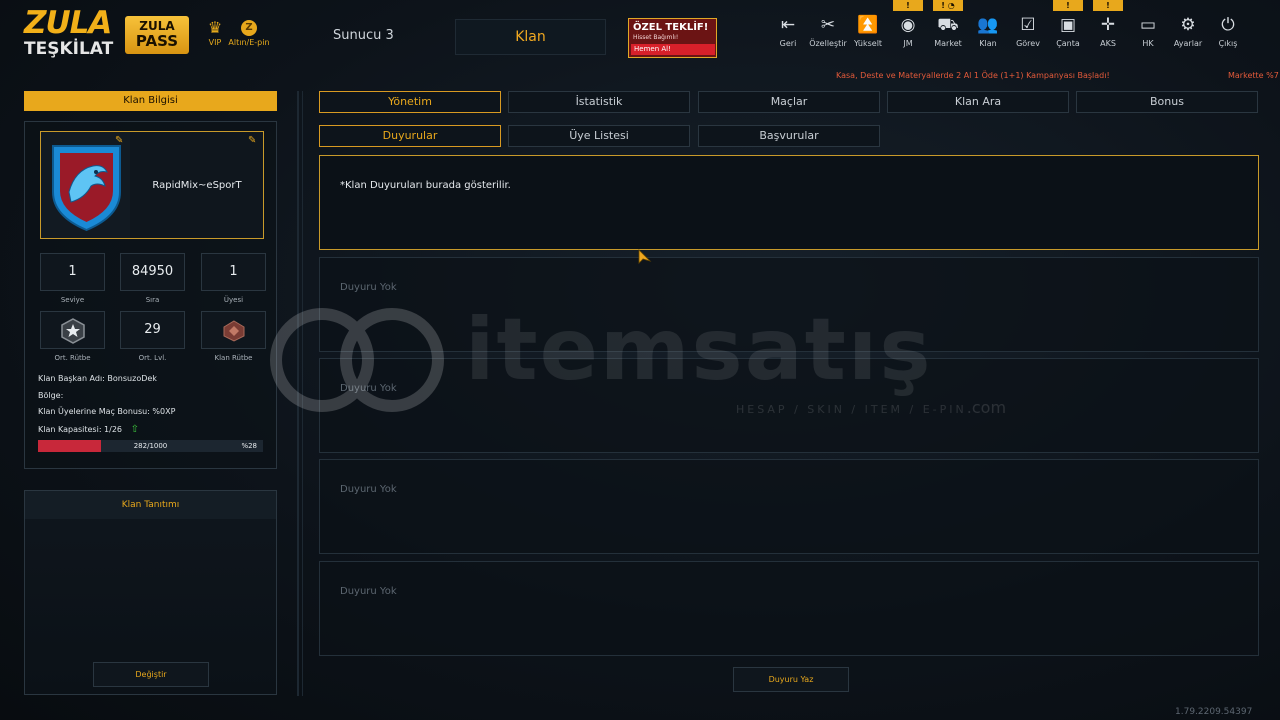 This screenshot has height=720, width=1280. I want to click on special-offer-banner: ÖZEL TEKLİF! Hisset Bağımlı! Hemen Al!, so click(672, 38).